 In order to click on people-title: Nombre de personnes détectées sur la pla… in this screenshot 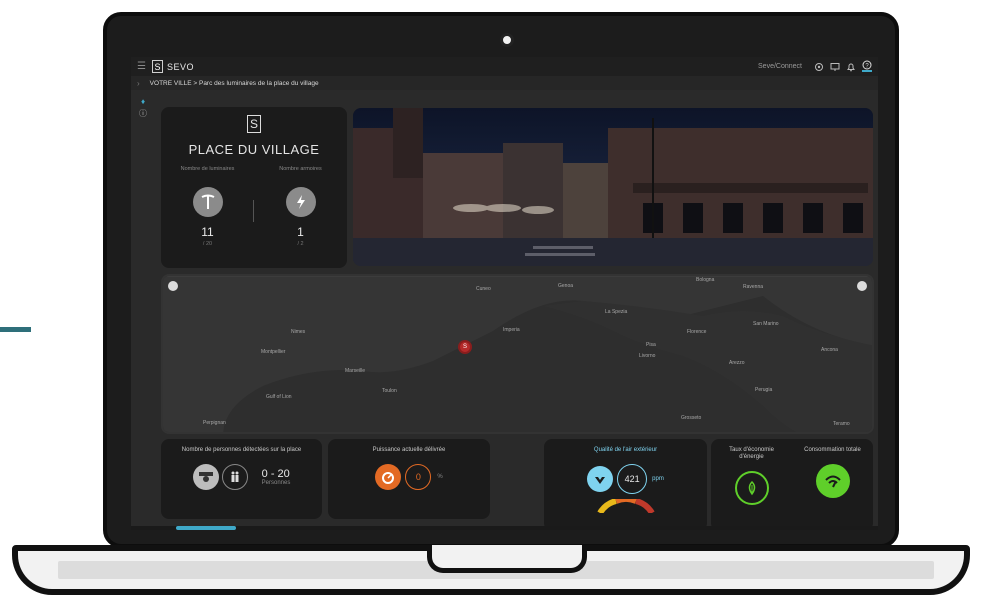, I will do `click(241, 450)`.